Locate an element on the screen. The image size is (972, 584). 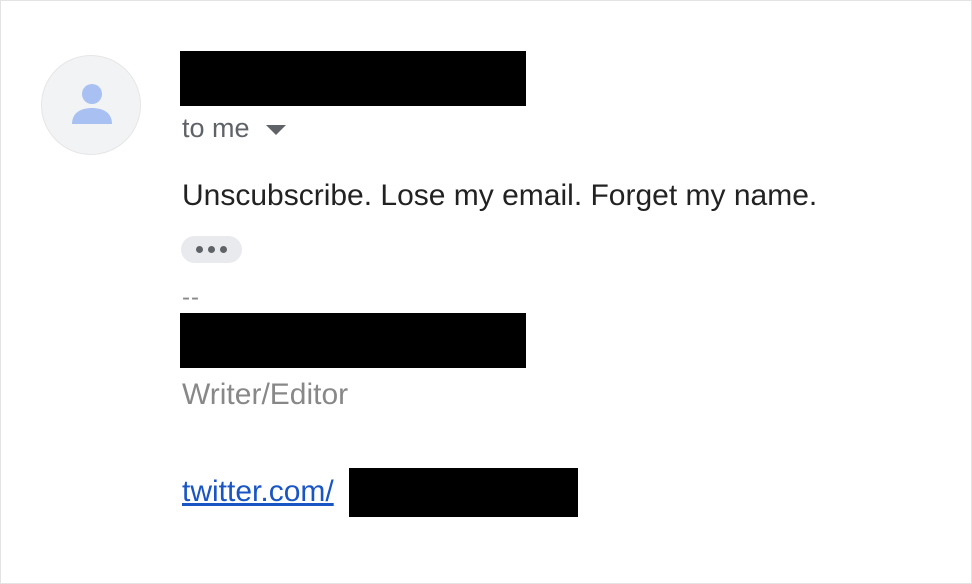
redacted-twitter-handle is located at coordinates (463, 492).